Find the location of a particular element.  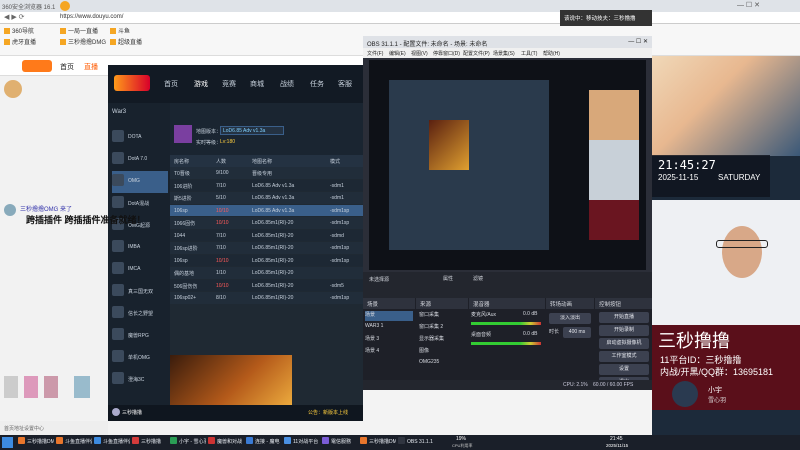

taskbar-item: 三秒撸撸 is located at coordinates (150, 442).